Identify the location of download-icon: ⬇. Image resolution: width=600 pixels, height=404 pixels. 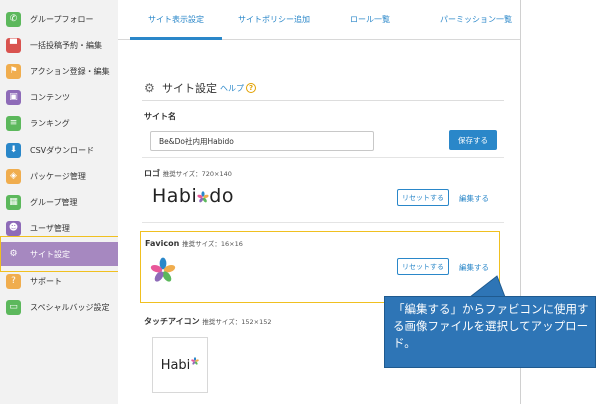
(13, 150).